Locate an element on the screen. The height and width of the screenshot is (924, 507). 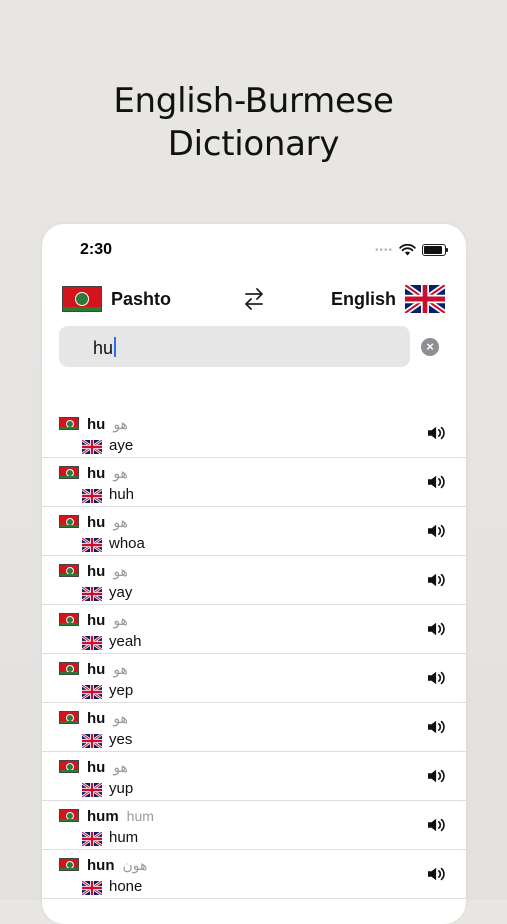
battery-icon is located at coordinates (435, 250).